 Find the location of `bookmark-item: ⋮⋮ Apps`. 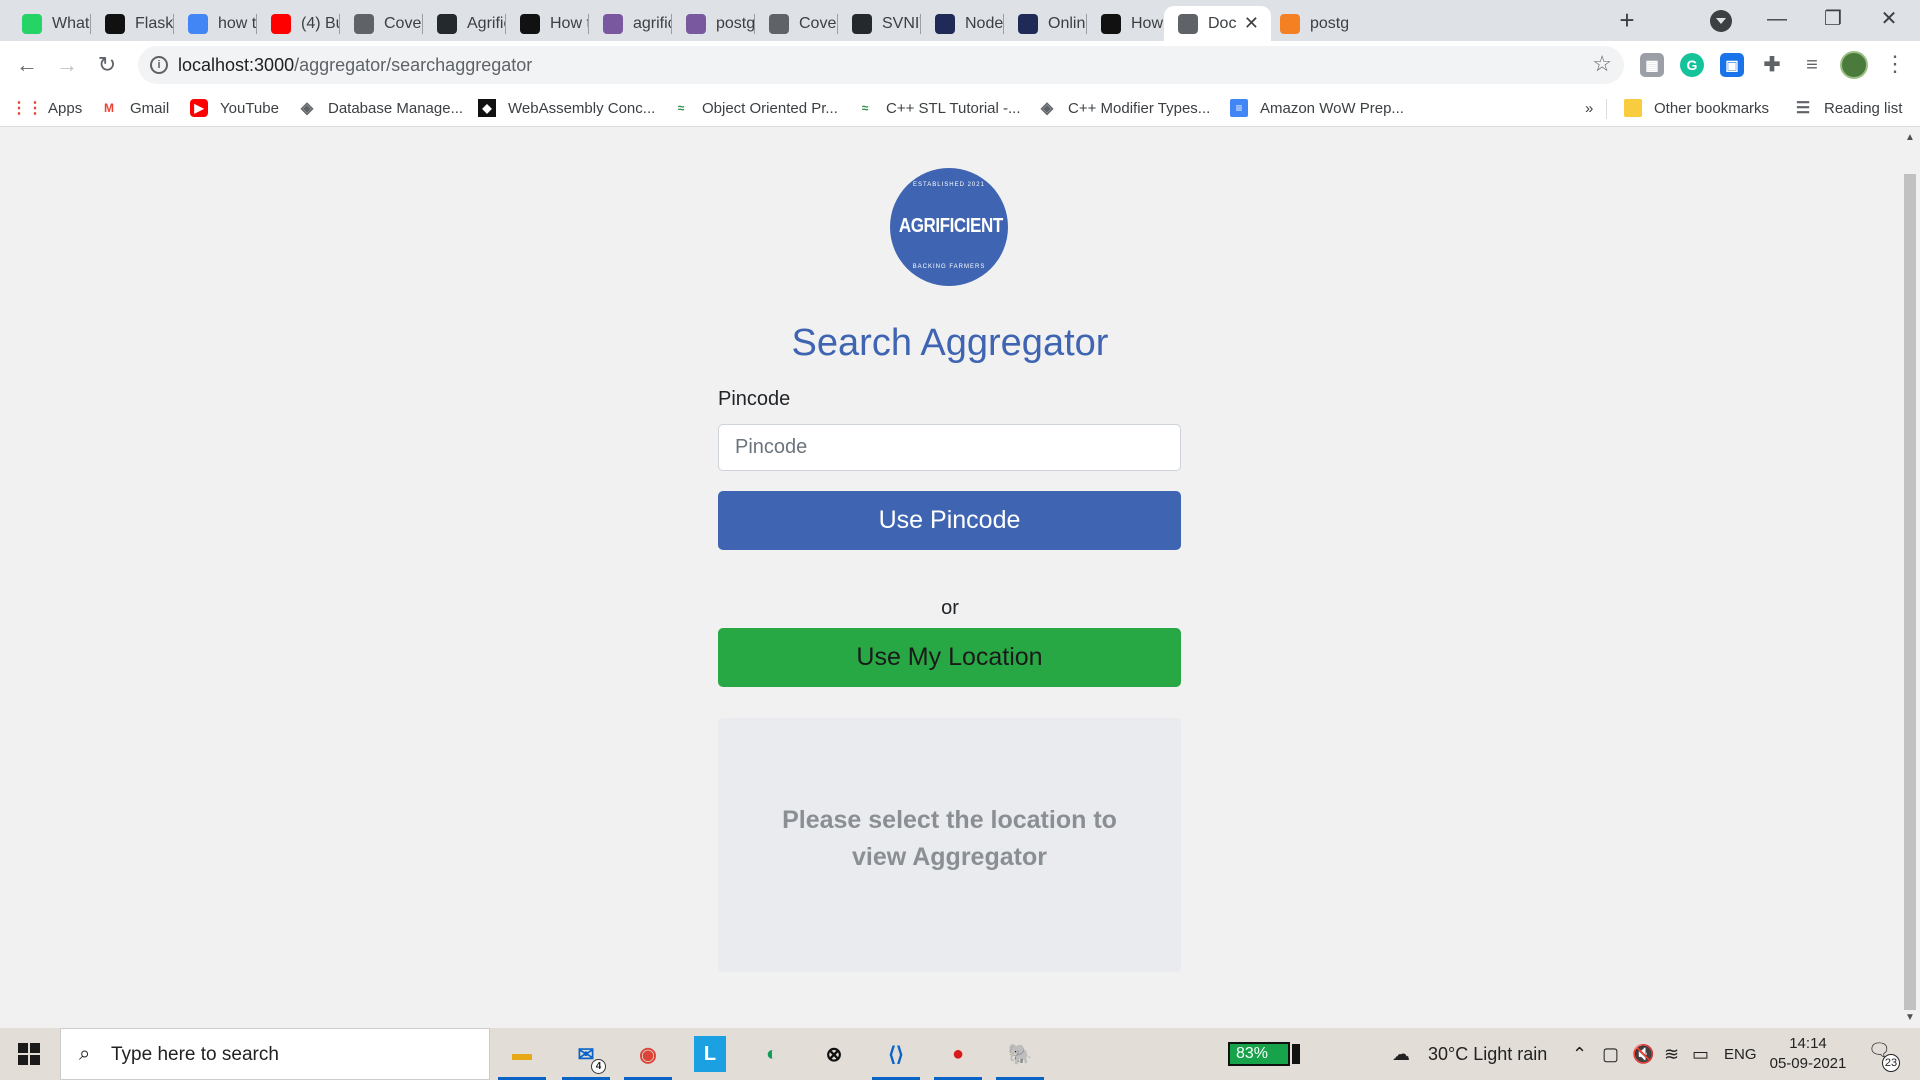

bookmark-item: ⋮⋮ Apps is located at coordinates (47, 108).